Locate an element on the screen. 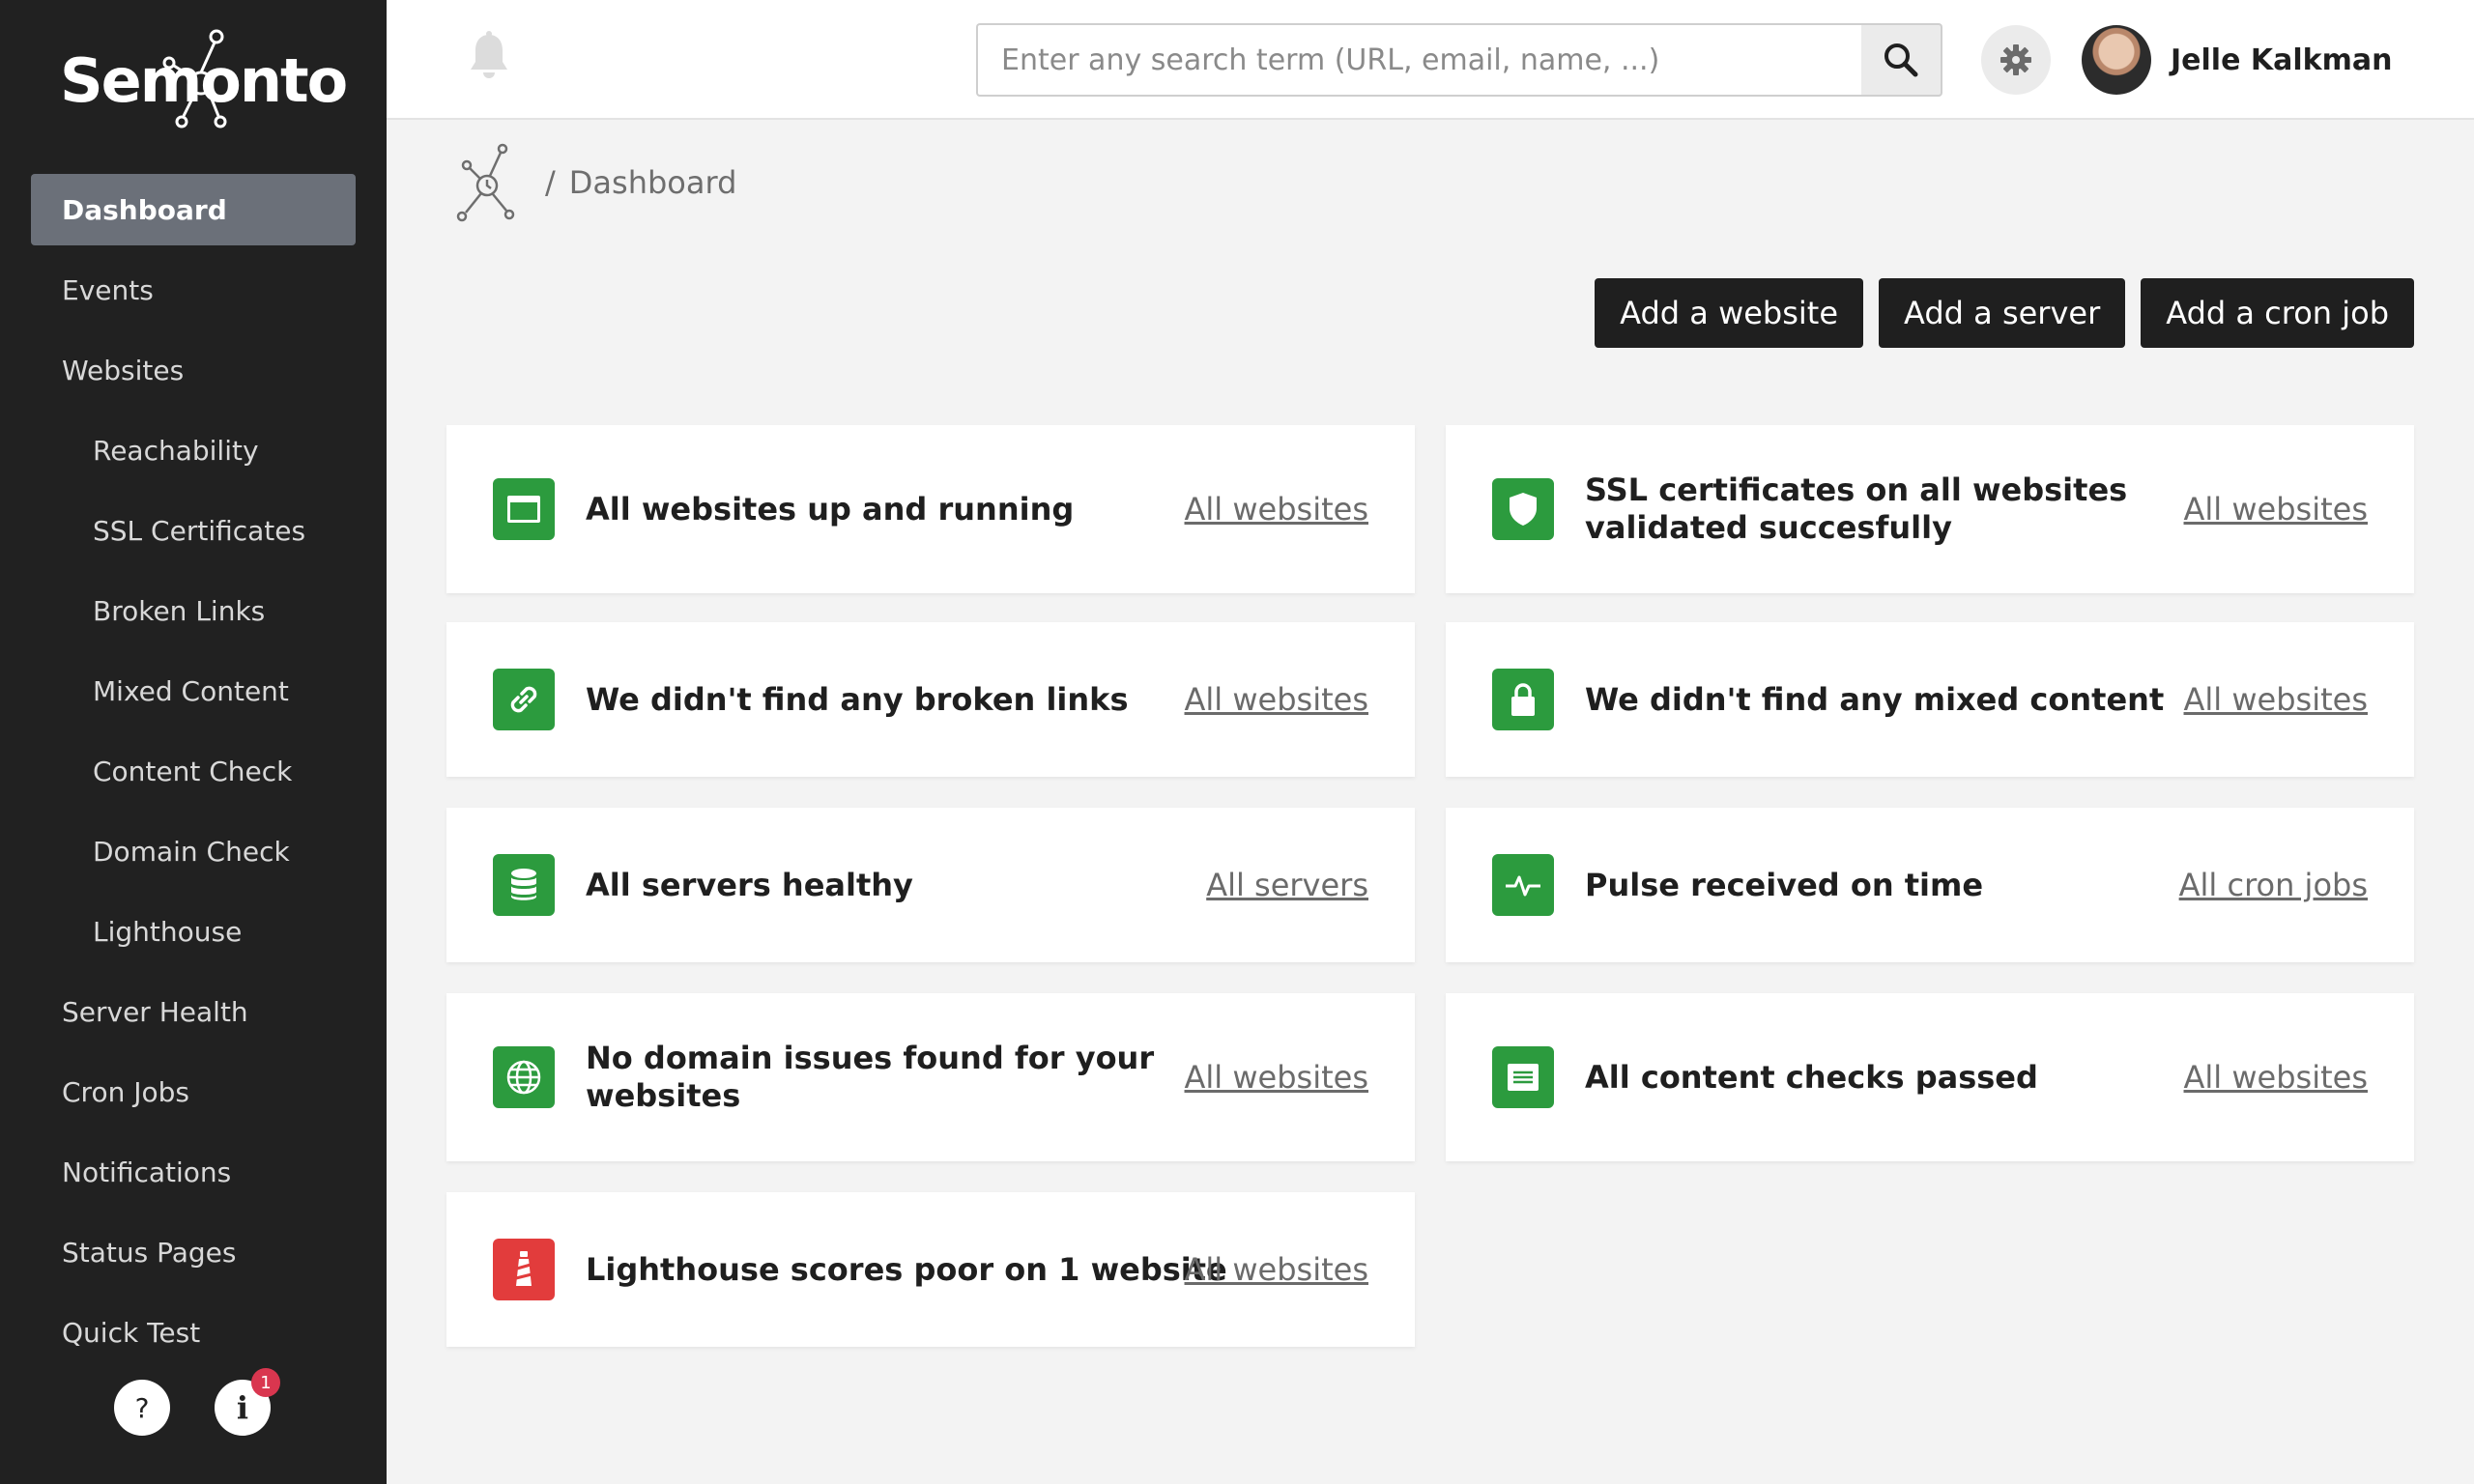 The height and width of the screenshot is (1484, 2474). help-button: ? is located at coordinates (142, 1408).